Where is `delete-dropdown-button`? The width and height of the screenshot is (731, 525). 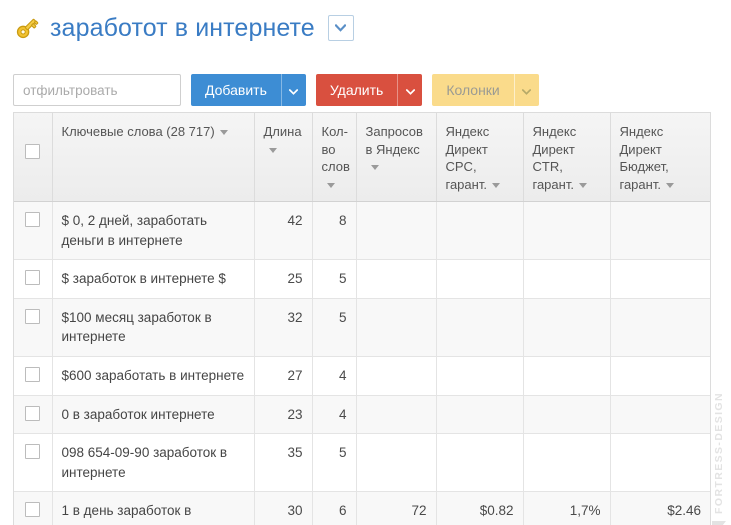
delete-dropdown-button is located at coordinates (410, 90).